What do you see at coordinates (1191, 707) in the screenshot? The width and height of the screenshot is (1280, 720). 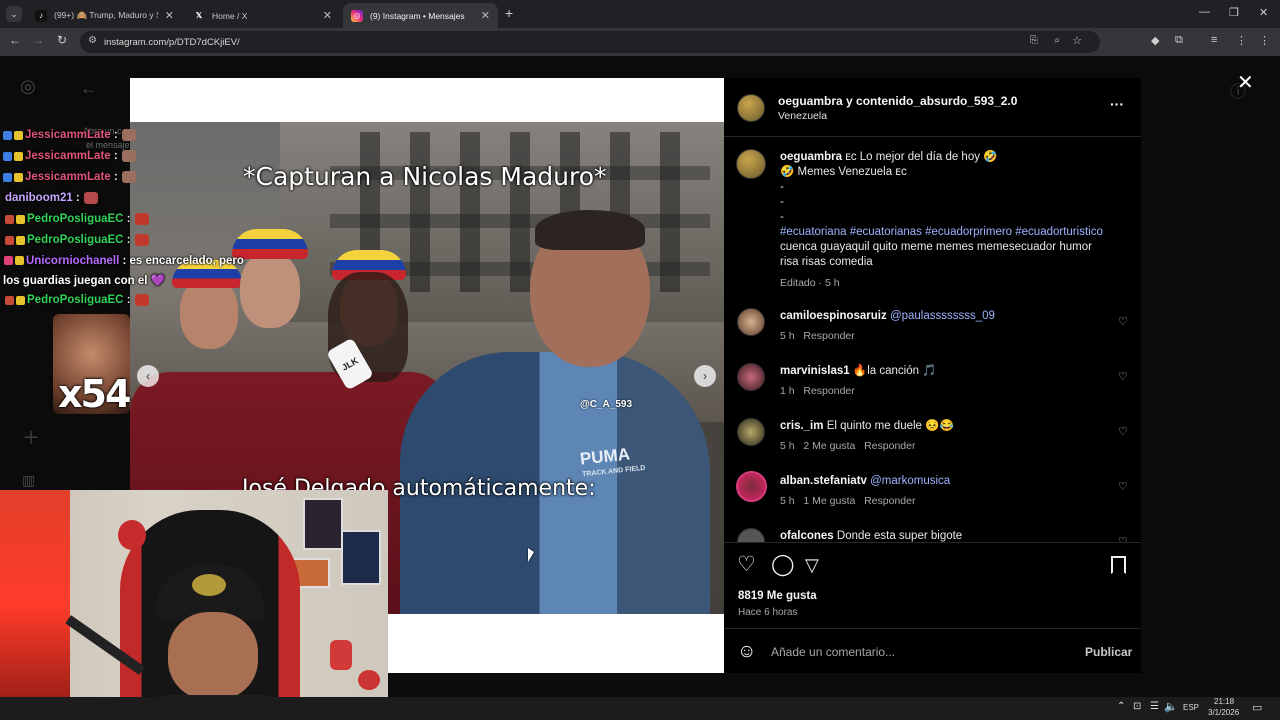 I see `language-indicator: ESP` at bounding box center [1191, 707].